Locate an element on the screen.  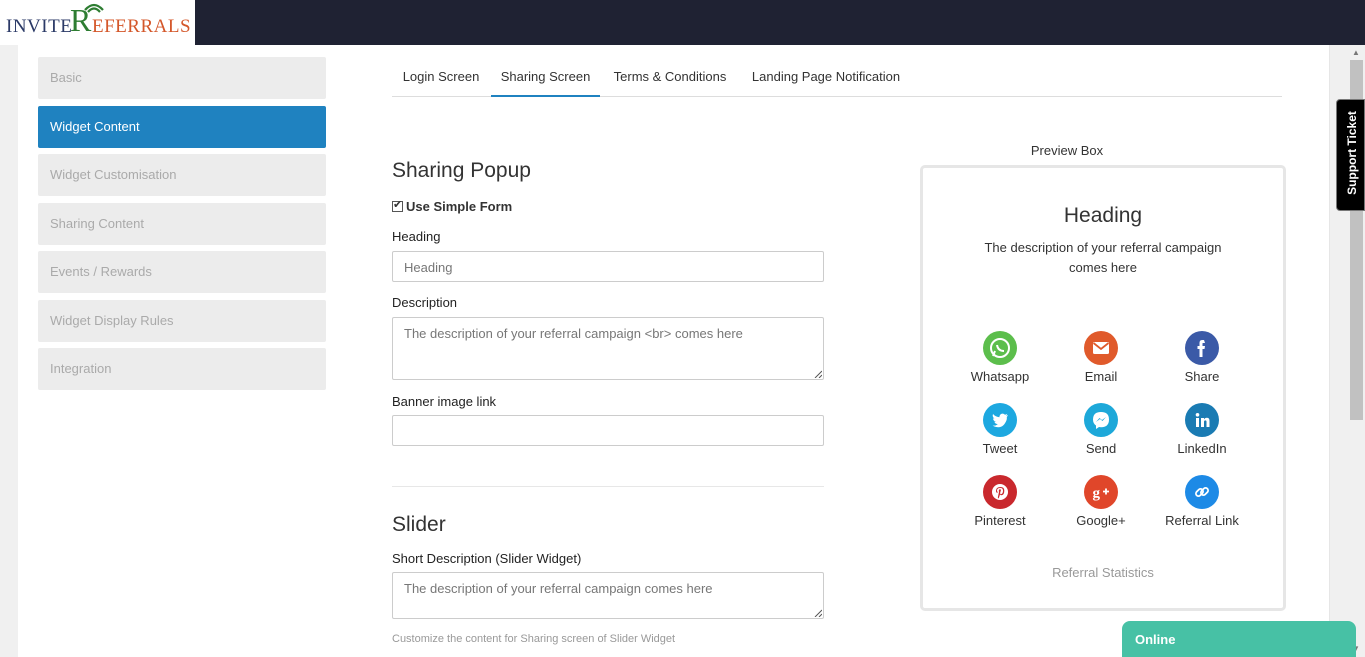
scroll-up-icon: ▲ is located at coordinates (1356, 52).